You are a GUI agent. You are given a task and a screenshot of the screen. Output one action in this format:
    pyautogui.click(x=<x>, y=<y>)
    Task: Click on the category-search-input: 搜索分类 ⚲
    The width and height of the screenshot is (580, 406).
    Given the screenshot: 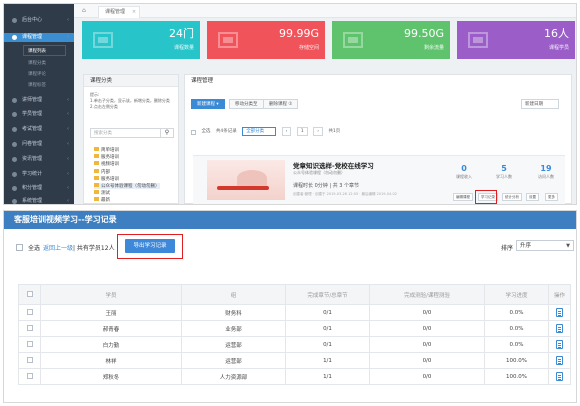 What is the action you would take?
    pyautogui.click(x=132, y=133)
    